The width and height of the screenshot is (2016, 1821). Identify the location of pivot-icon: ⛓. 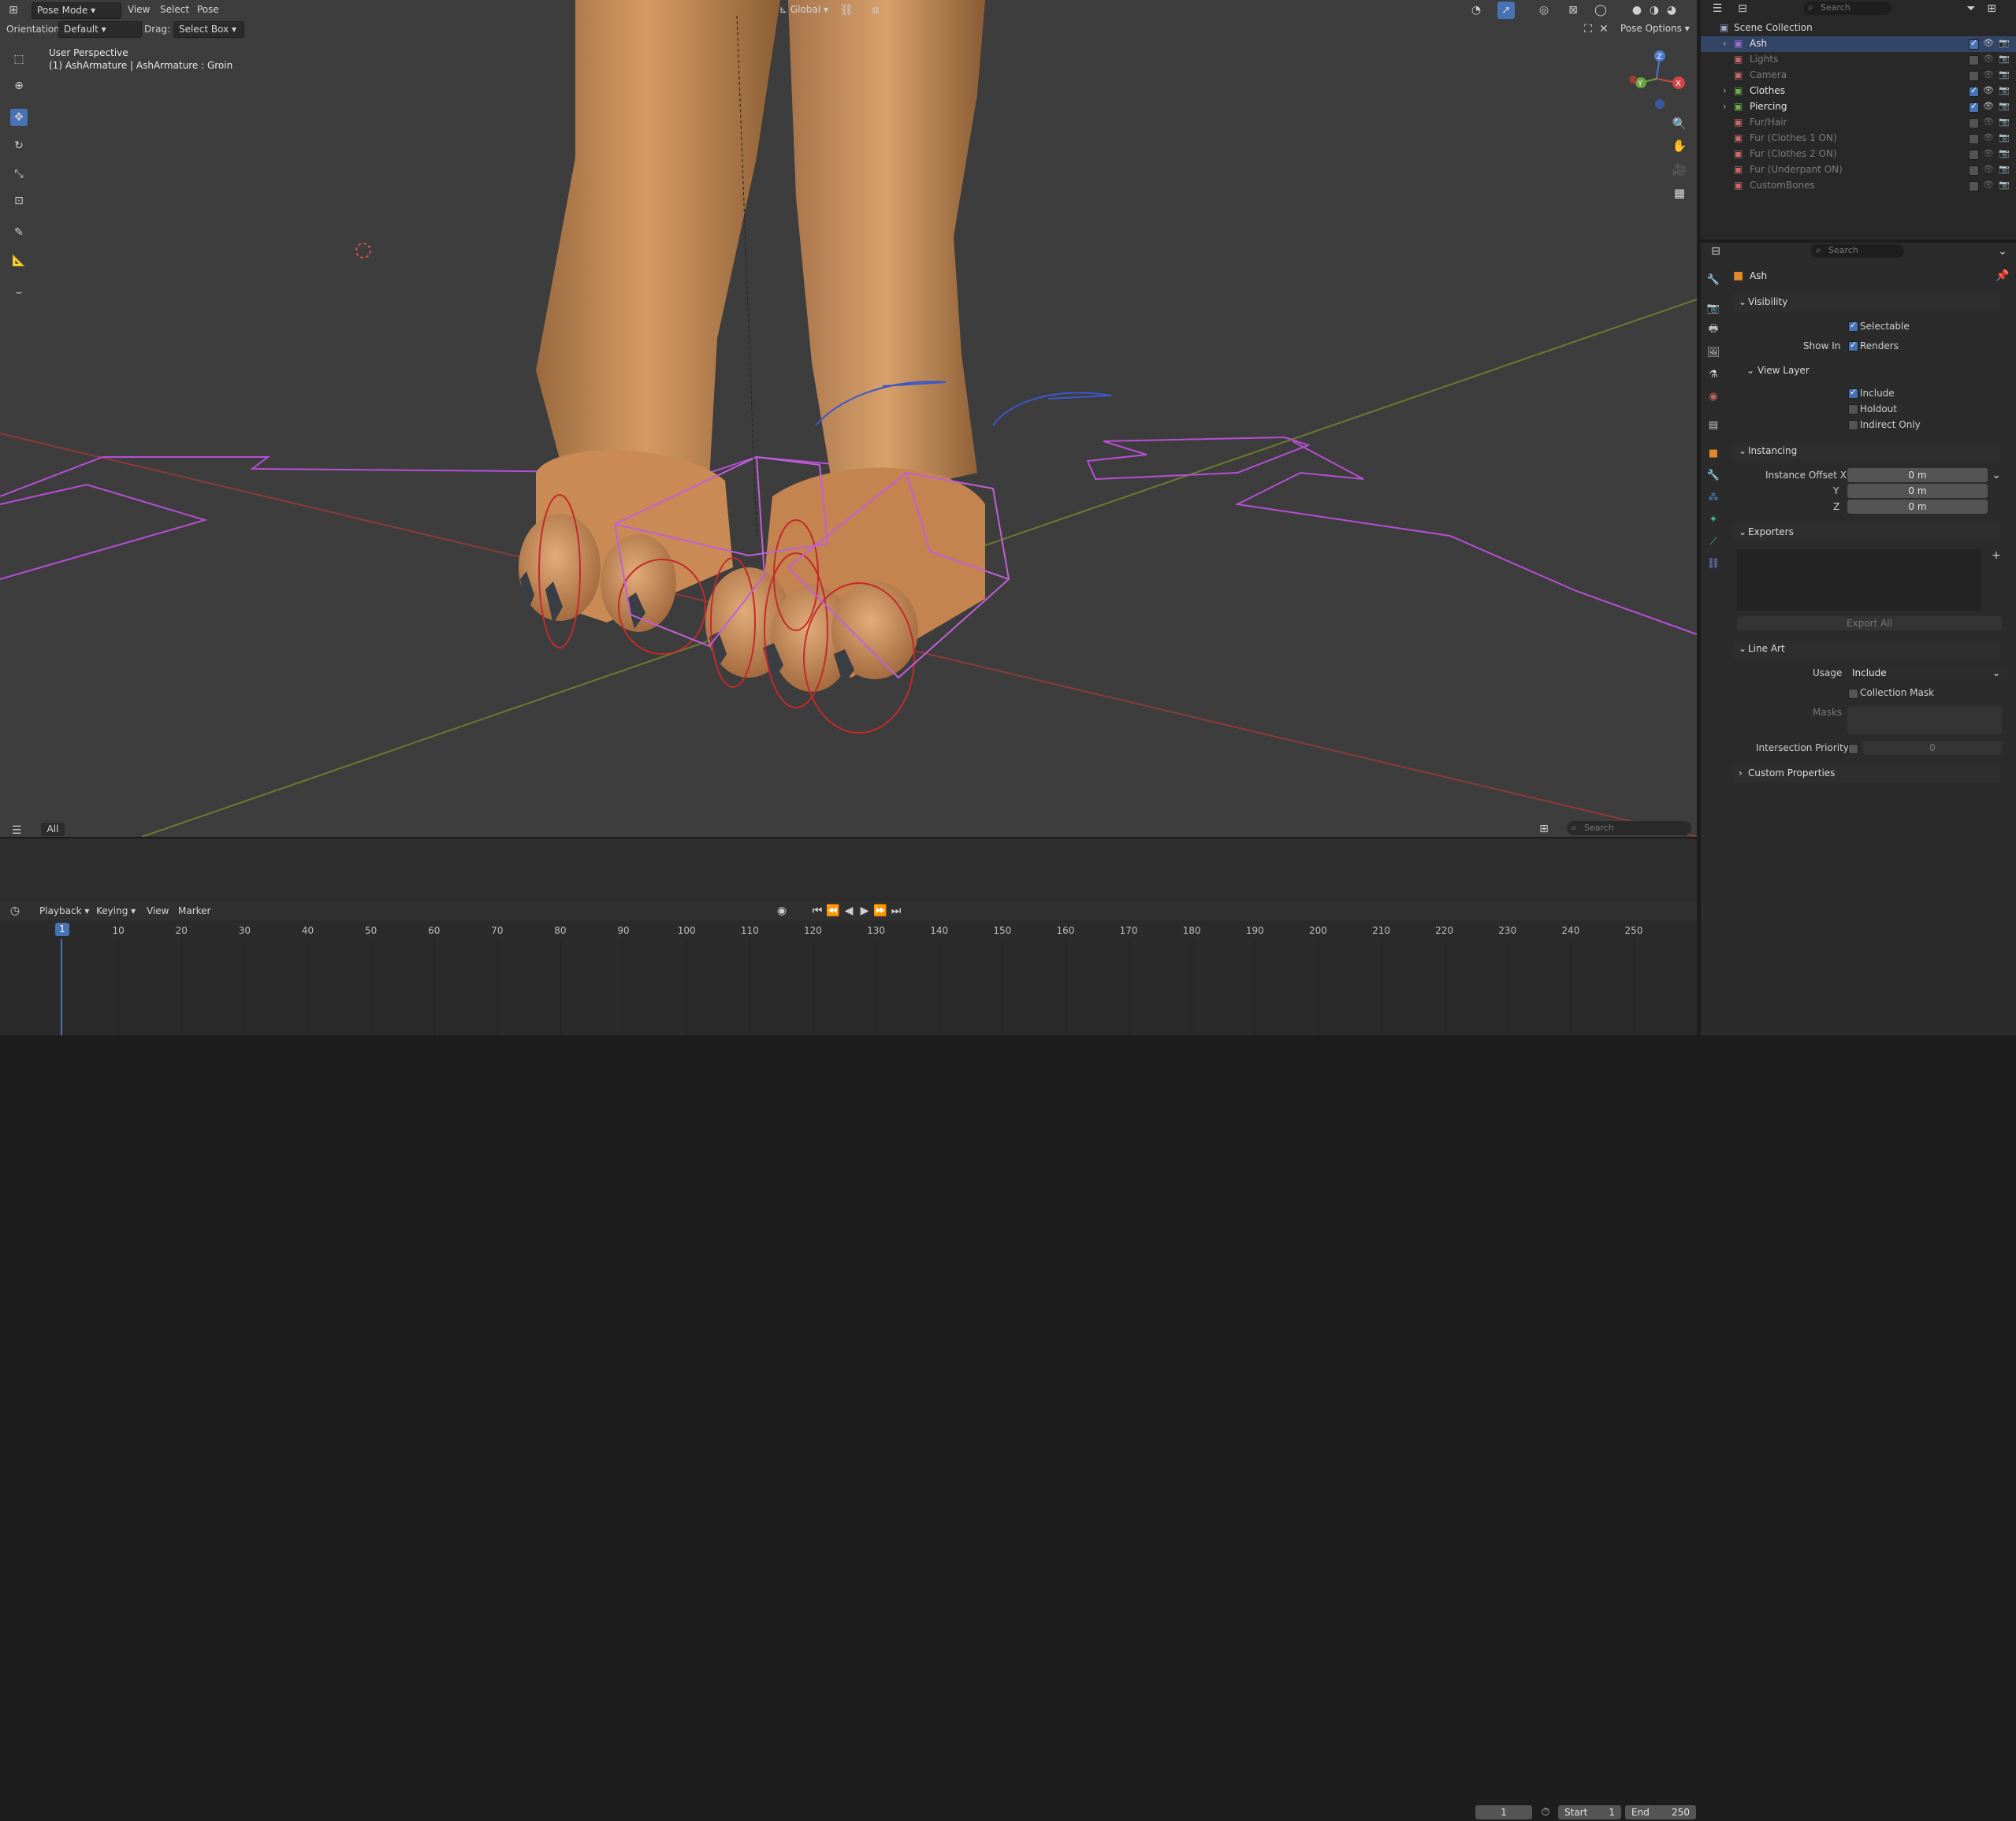
(846, 10).